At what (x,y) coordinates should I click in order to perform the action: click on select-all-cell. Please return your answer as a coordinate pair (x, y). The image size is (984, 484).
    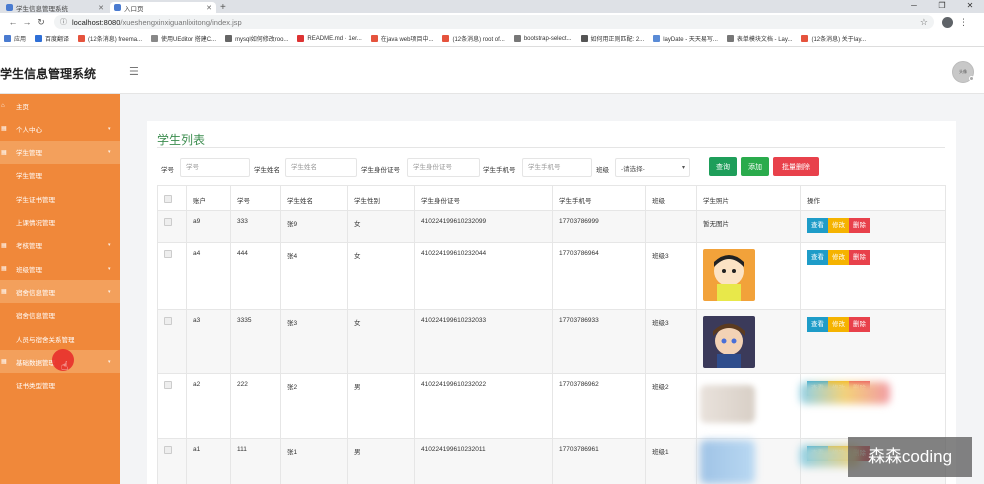
    Looking at the image, I should click on (172, 198).